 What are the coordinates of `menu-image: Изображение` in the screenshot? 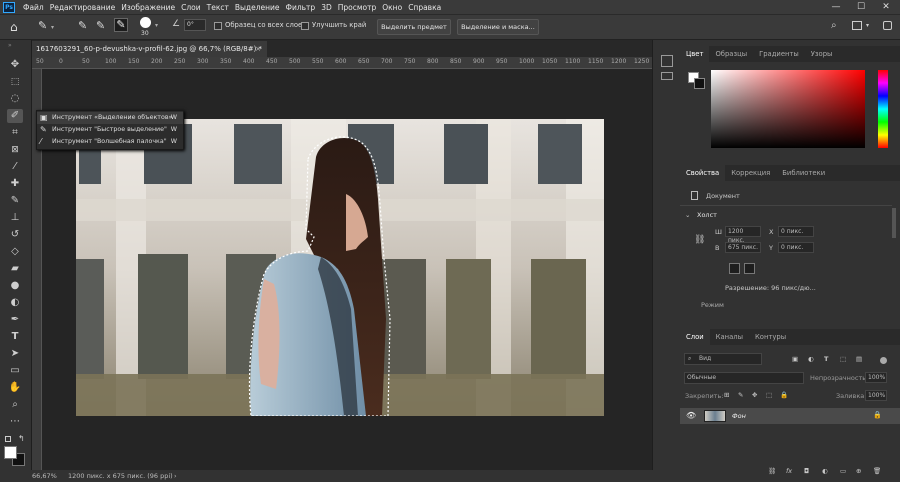 It's located at (148, 7).